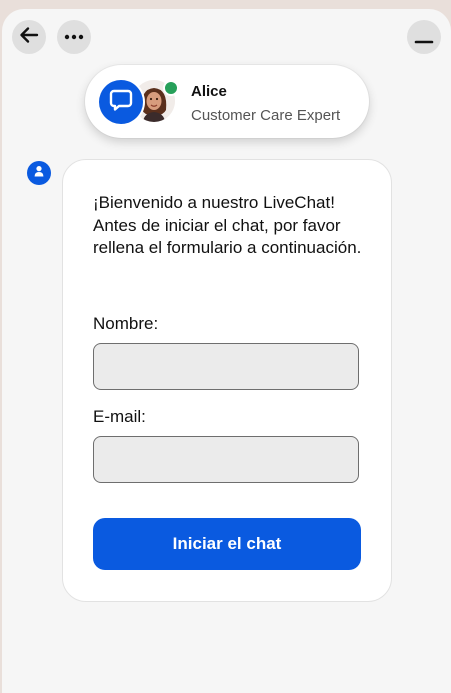 The height and width of the screenshot is (693, 451). I want to click on user-icon, so click(39, 173).